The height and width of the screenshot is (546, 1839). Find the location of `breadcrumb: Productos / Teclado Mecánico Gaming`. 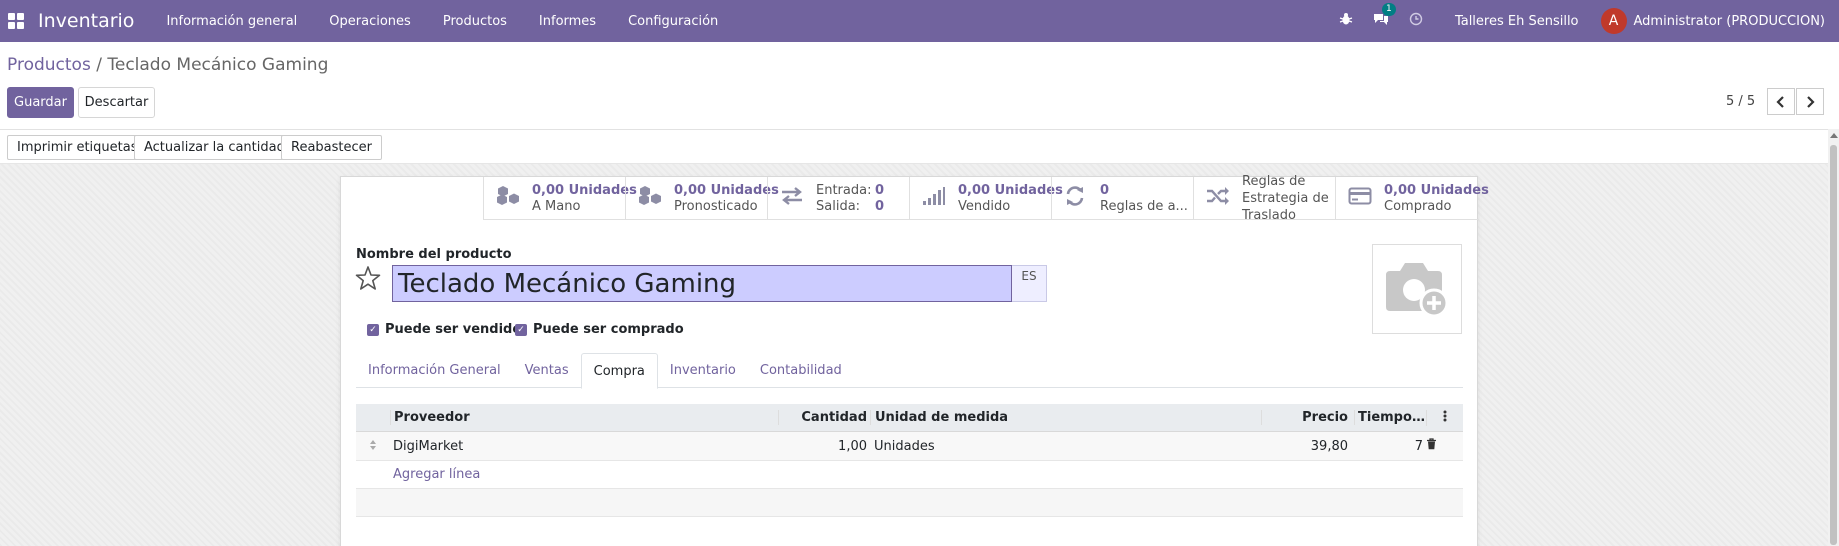

breadcrumb: Productos / Teclado Mecánico Gaming is located at coordinates (167, 65).